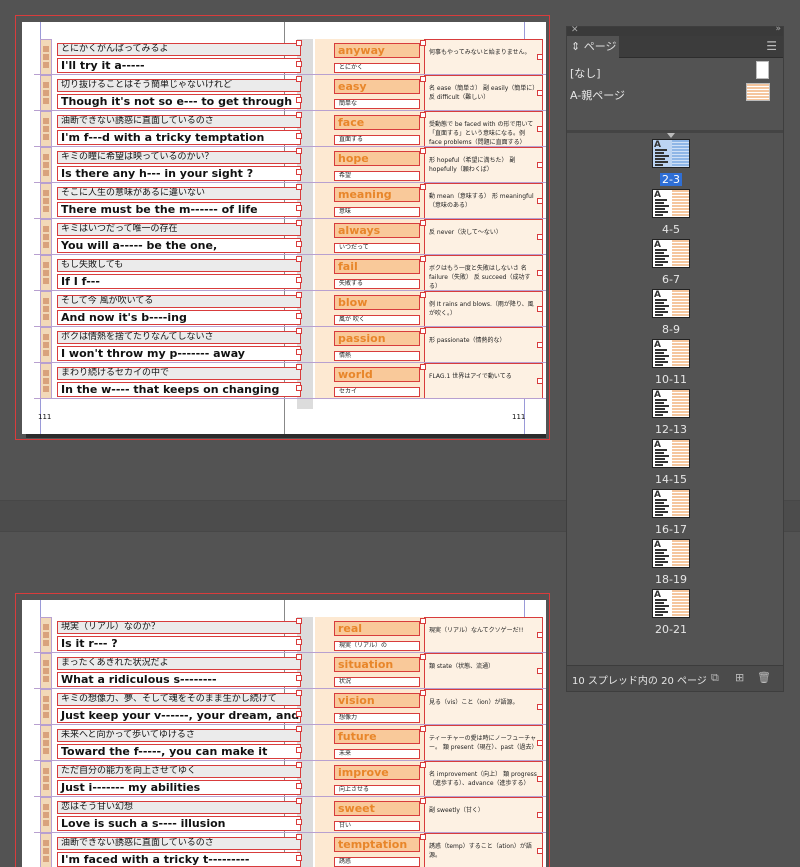  I want to click on vocab-meaning-frame: 直面する, so click(377, 140).